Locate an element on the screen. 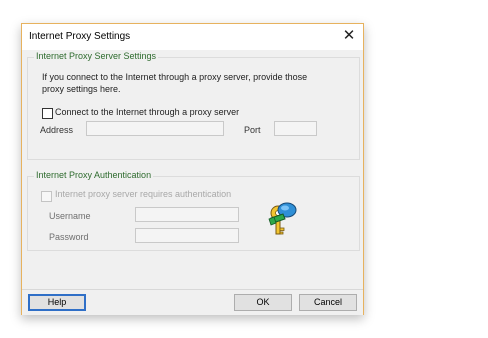 The image size is (488, 338). connect-proxy-checkbox is located at coordinates (47, 113).